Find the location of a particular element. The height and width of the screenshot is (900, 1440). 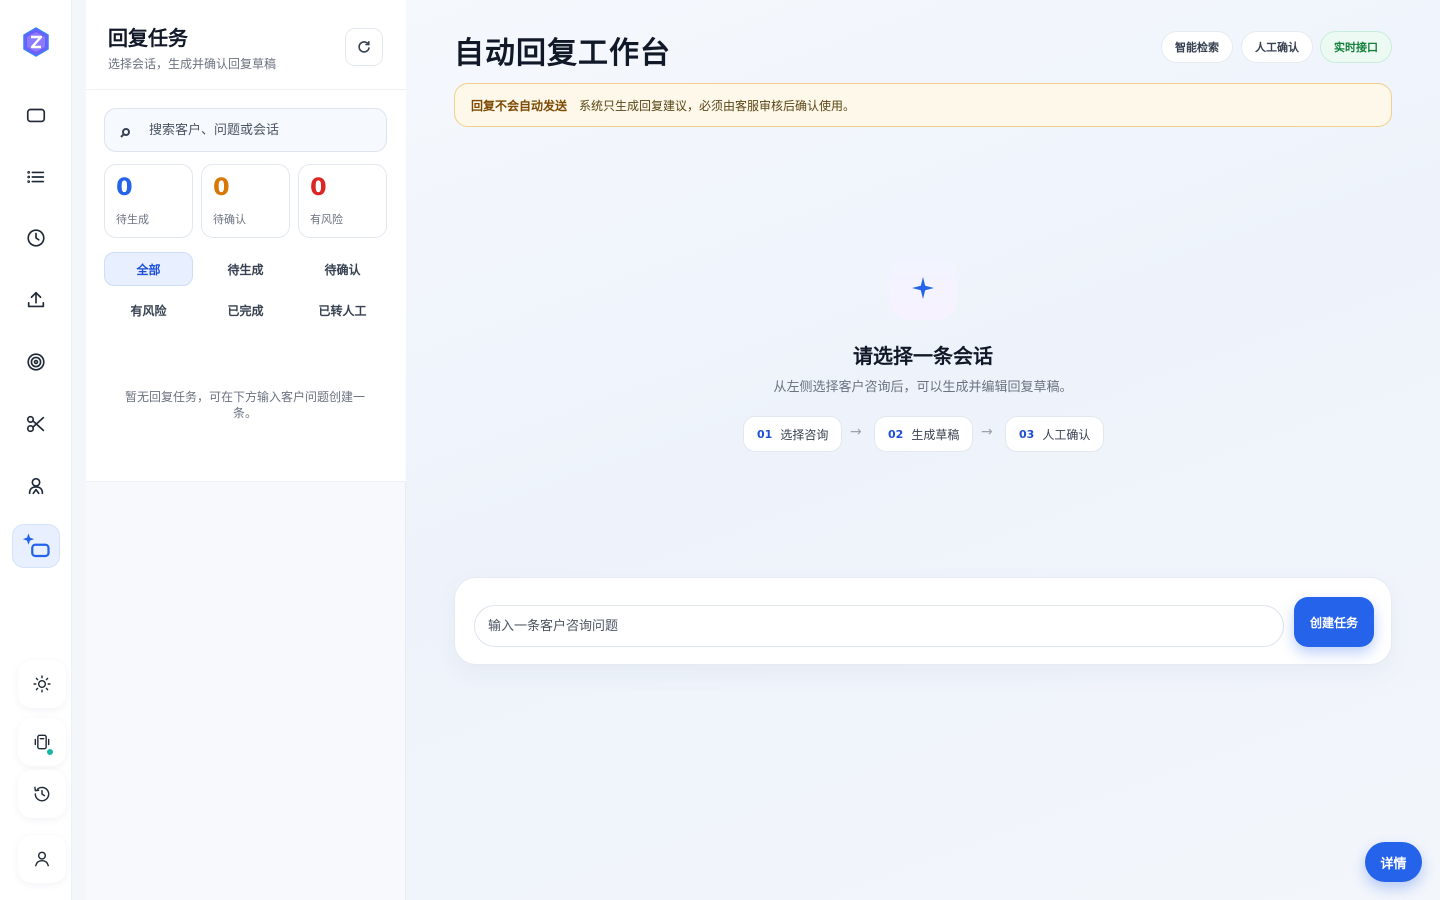

task-empty-message: 暂无回复任务，可在下方输入客户问题创建一条。 is located at coordinates (244, 405).